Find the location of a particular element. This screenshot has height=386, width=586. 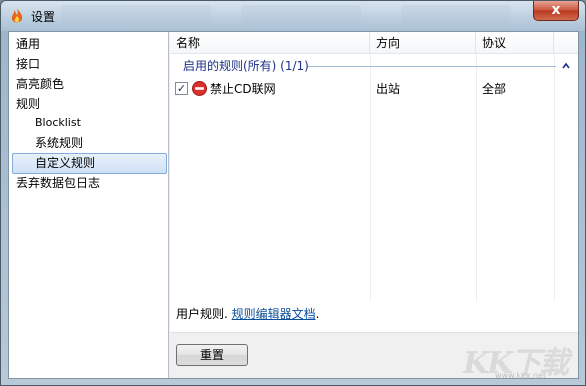

group-divider-line is located at coordinates (432, 66).